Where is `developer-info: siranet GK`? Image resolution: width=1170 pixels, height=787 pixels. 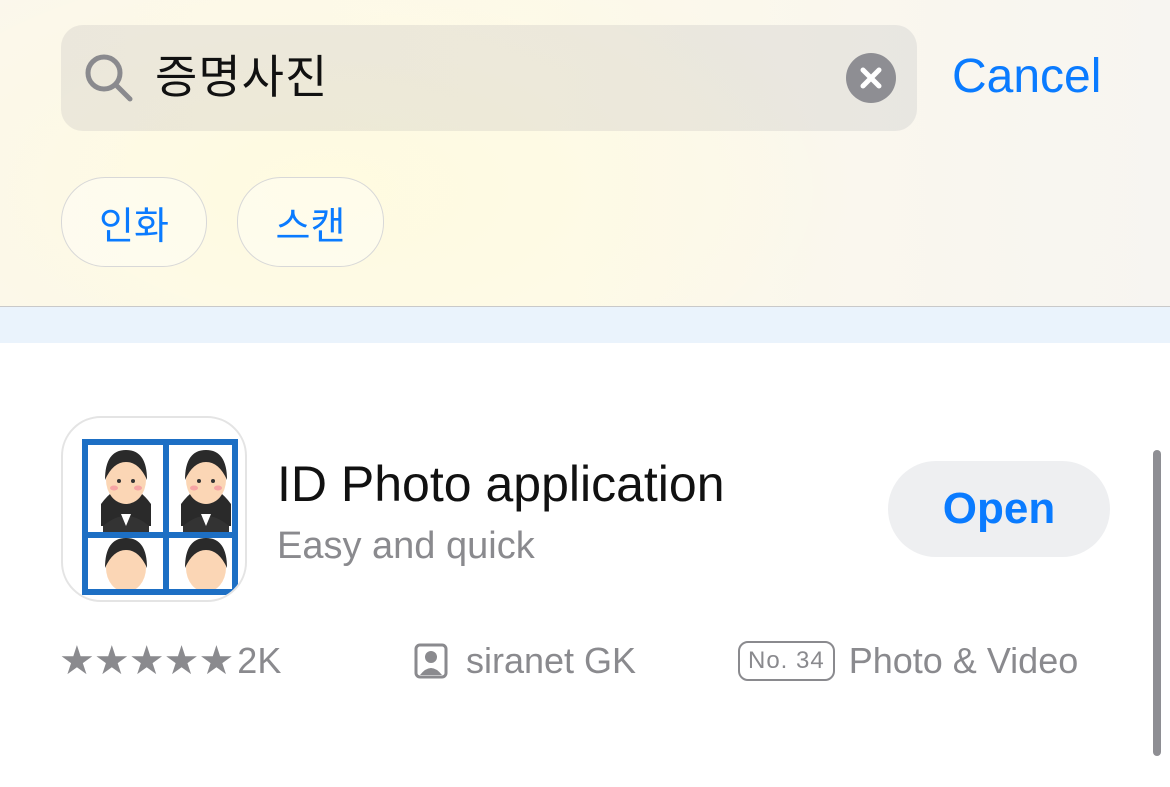
developer-info: siranet GK is located at coordinates (525, 661).